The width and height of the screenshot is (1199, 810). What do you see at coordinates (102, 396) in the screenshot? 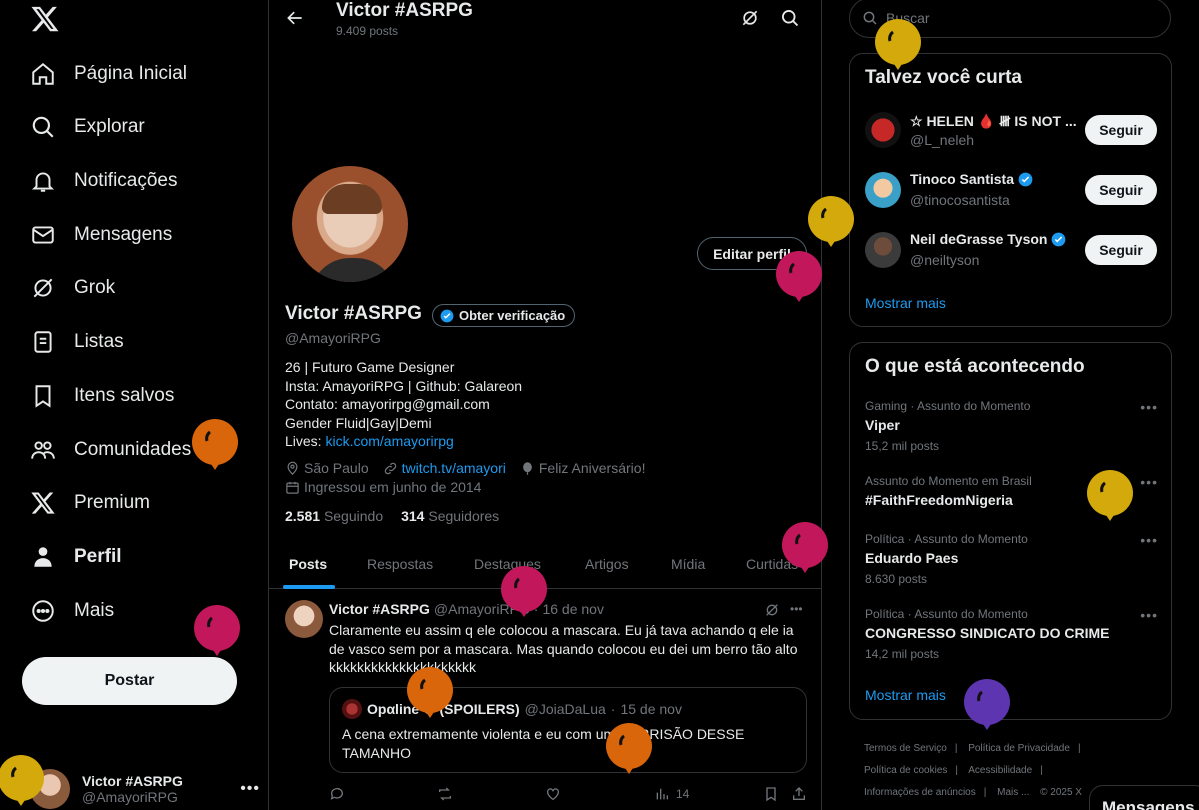
I see `nav-bookmarks: Itens salvos` at bounding box center [102, 396].